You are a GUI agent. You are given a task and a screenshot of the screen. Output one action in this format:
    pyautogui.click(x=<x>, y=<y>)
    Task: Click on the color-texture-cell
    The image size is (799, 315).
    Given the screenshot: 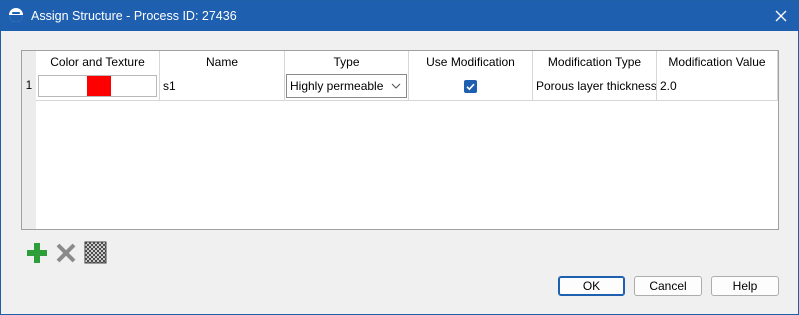 What is the action you would take?
    pyautogui.click(x=98, y=86)
    